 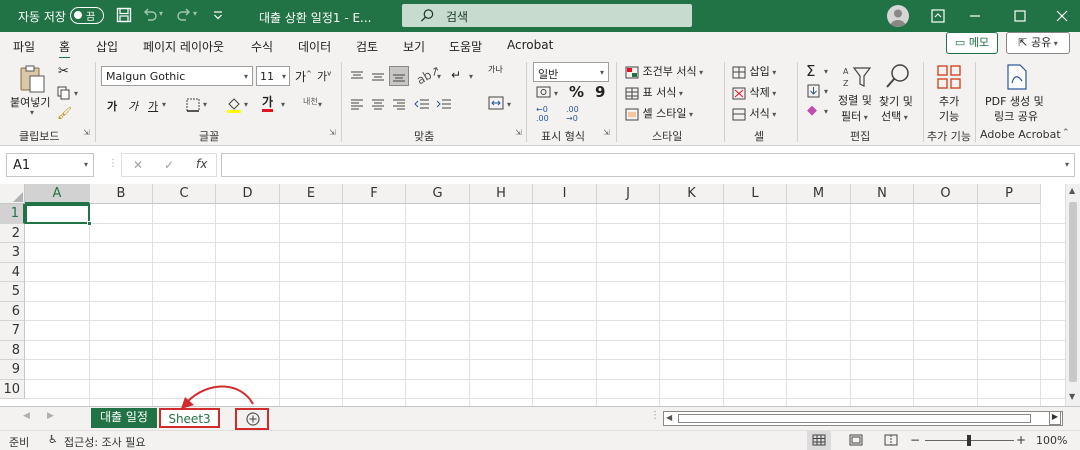 I want to click on orientation-dropdown-icon: ▾, so click(x=439, y=76).